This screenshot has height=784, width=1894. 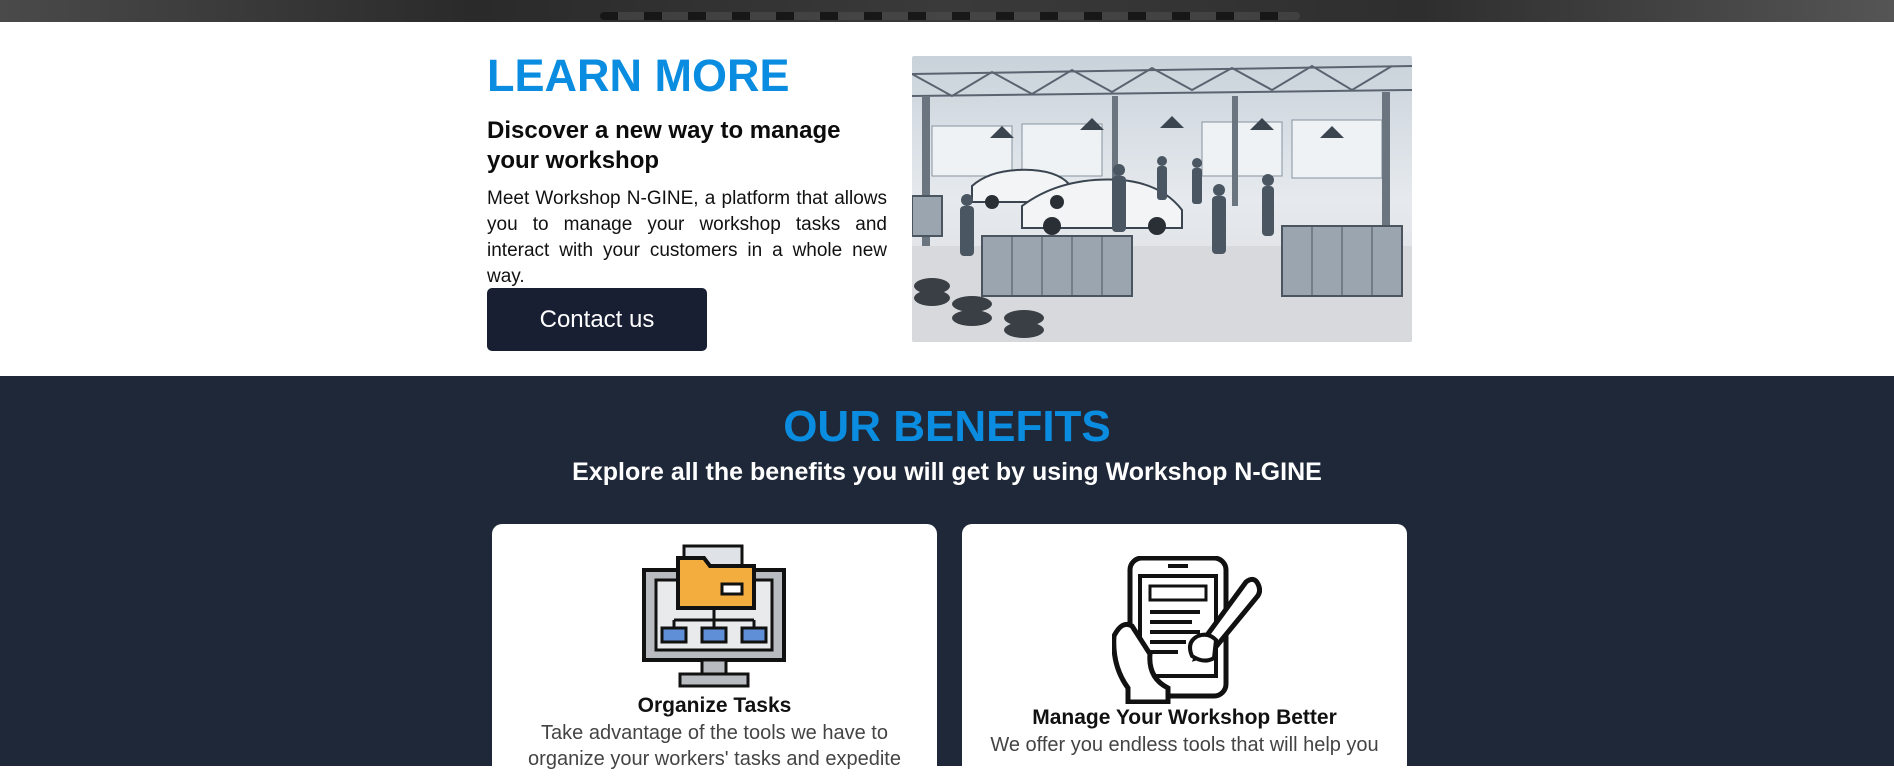 What do you see at coordinates (1162, 199) in the screenshot?
I see `workshop-illustration` at bounding box center [1162, 199].